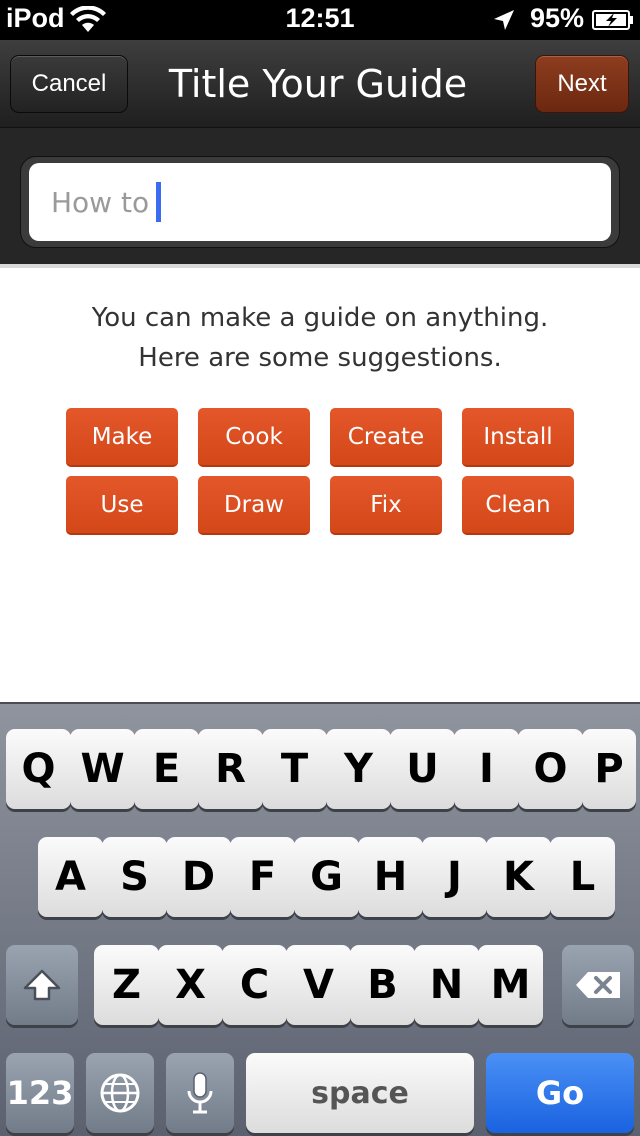 This screenshot has width=640, height=1136. I want to click on suggestion-chip: Fix, so click(386, 505).